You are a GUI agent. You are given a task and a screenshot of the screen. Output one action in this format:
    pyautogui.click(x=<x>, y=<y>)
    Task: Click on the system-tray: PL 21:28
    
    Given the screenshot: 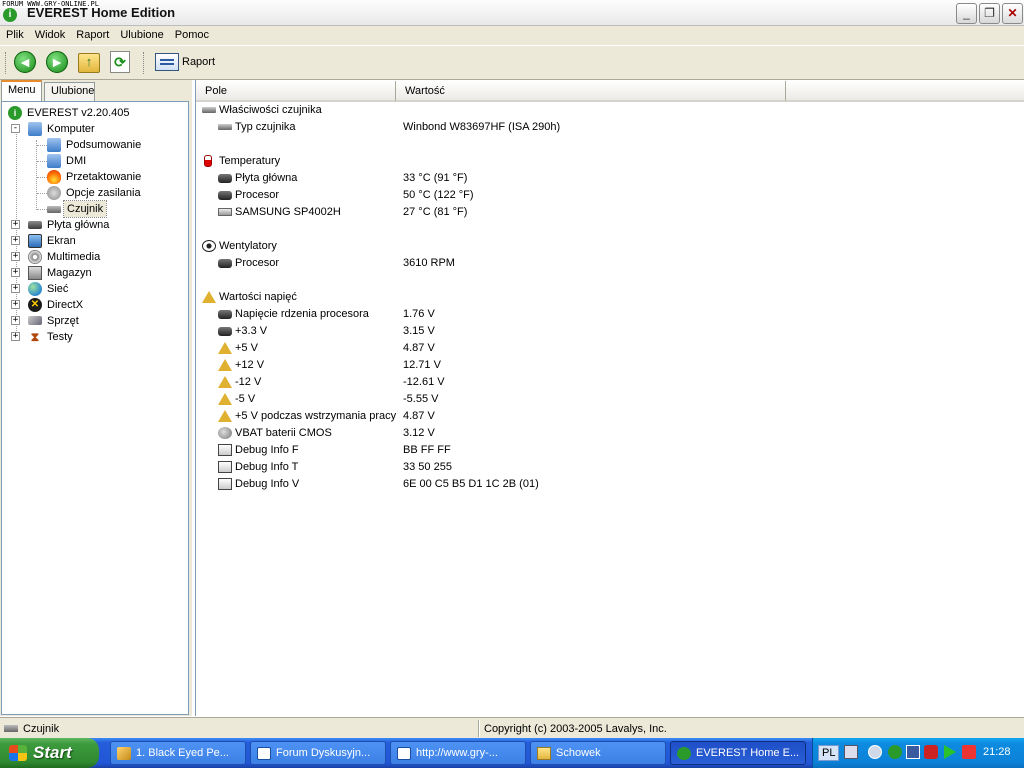 What is the action you would take?
    pyautogui.click(x=918, y=753)
    